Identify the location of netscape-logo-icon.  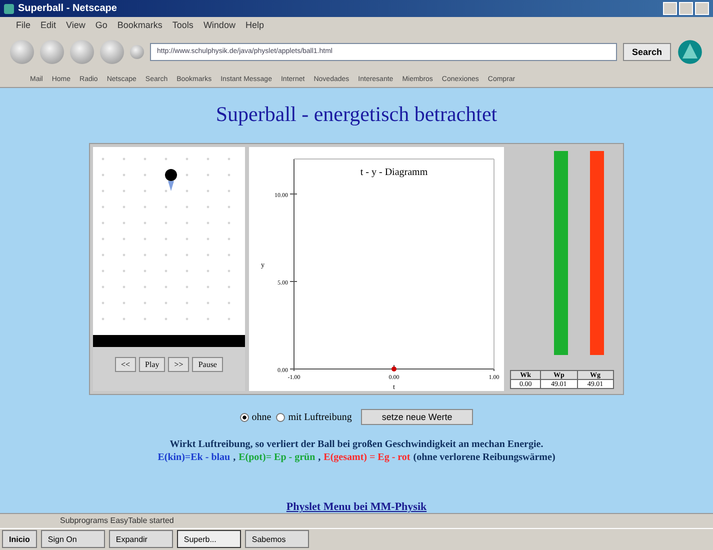
(690, 52).